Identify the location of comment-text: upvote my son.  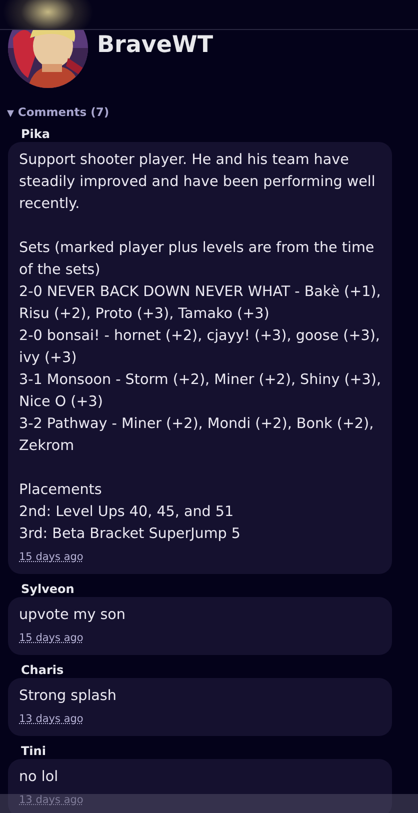
(72, 615).